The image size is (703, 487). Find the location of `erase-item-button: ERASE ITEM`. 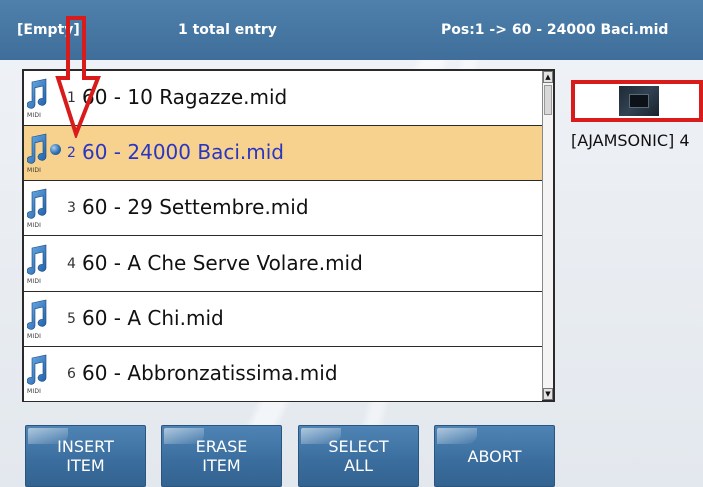

erase-item-button: ERASE ITEM is located at coordinates (221, 456).